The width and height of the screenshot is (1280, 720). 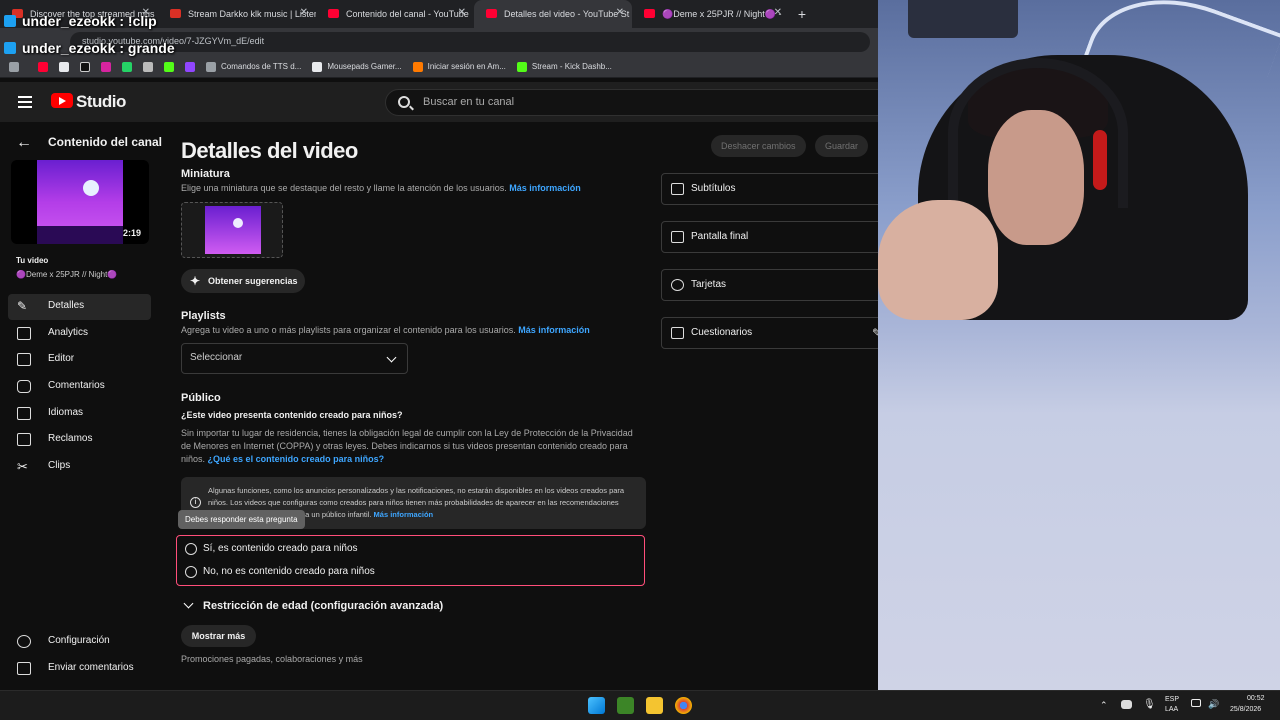 What do you see at coordinates (237, 14) in the screenshot?
I see `browser-tab: Stream Darkko klk music | Listen ✕` at bounding box center [237, 14].